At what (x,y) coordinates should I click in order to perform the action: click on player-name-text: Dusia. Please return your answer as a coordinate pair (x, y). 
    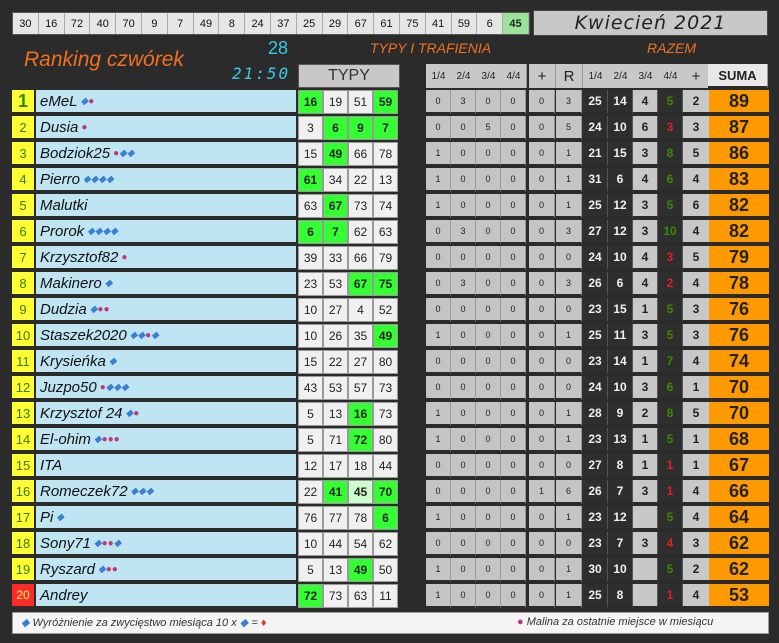
    Looking at the image, I should click on (59, 127).